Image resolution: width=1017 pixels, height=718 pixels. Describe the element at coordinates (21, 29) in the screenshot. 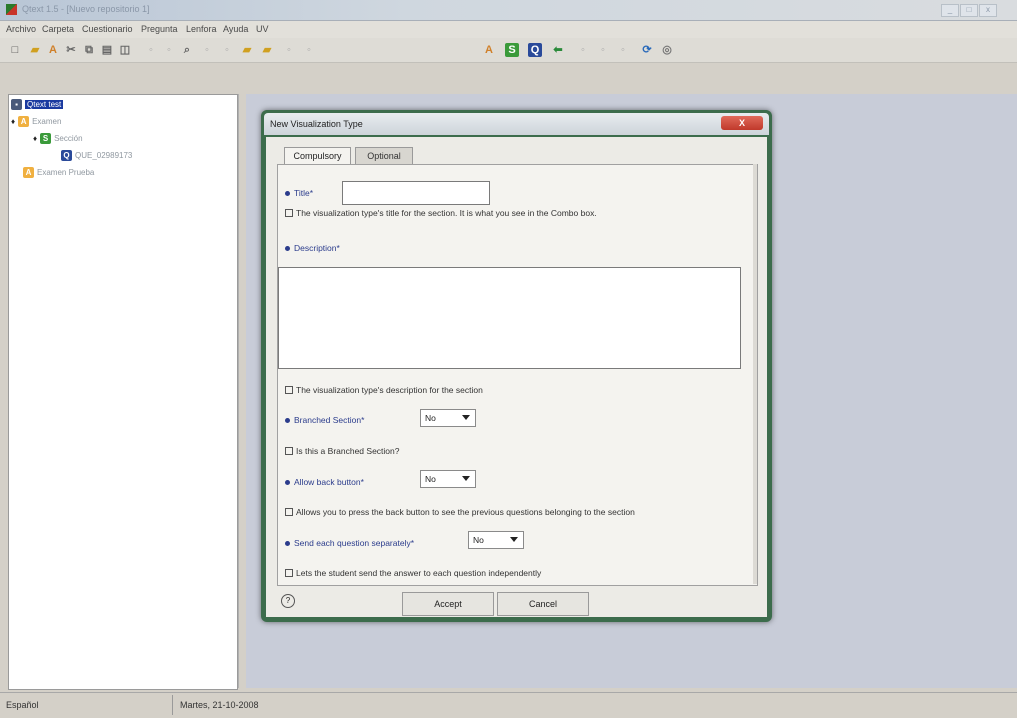

I see `menu-archivo: Archivo` at that location.